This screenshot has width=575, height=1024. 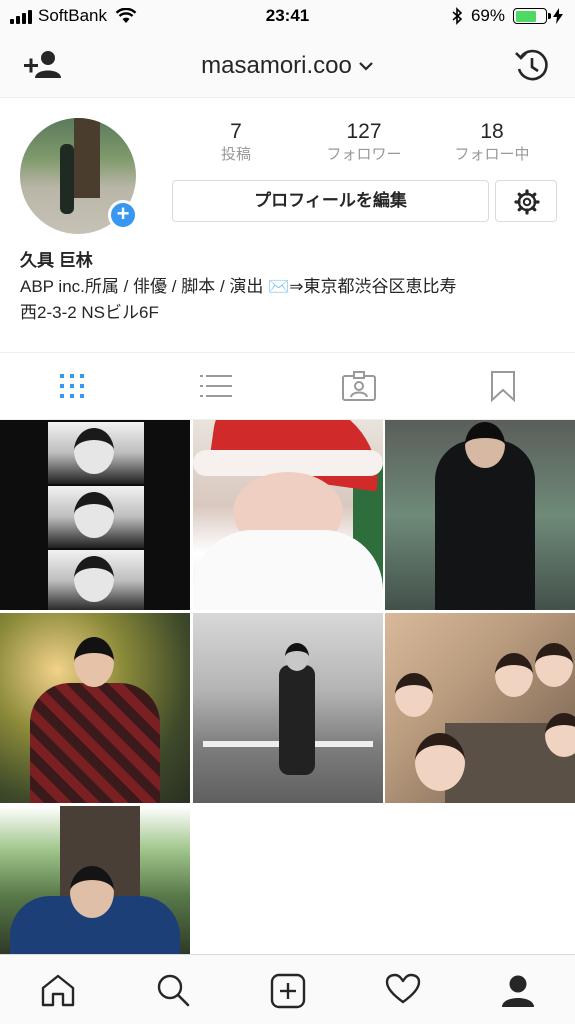 I want to click on battery-percent: 69%, so click(x=487, y=15).